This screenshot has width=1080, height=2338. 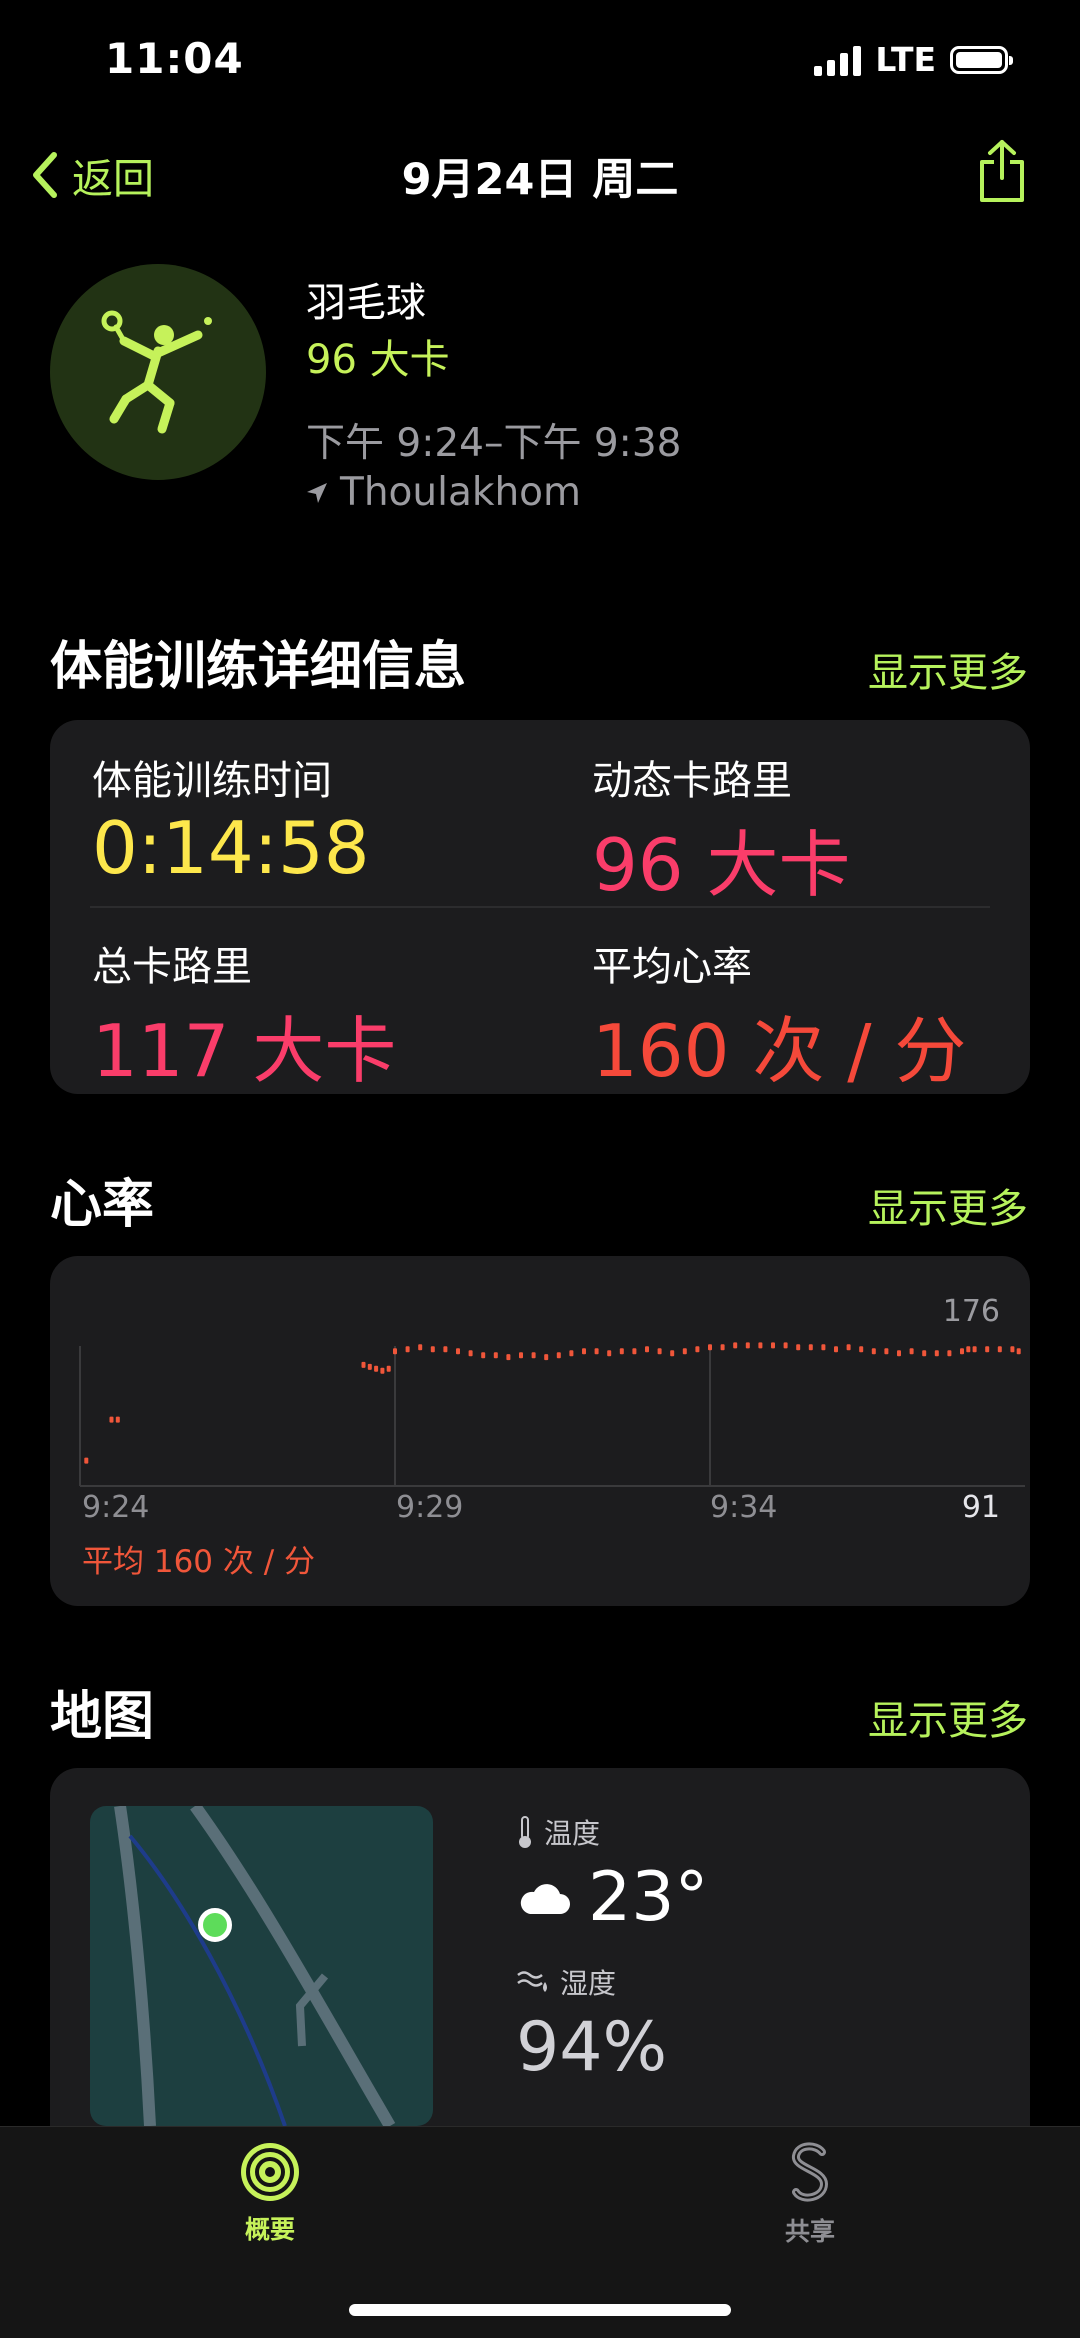 What do you see at coordinates (102, 1717) in the screenshot?
I see `map-section-title: 地图` at bounding box center [102, 1717].